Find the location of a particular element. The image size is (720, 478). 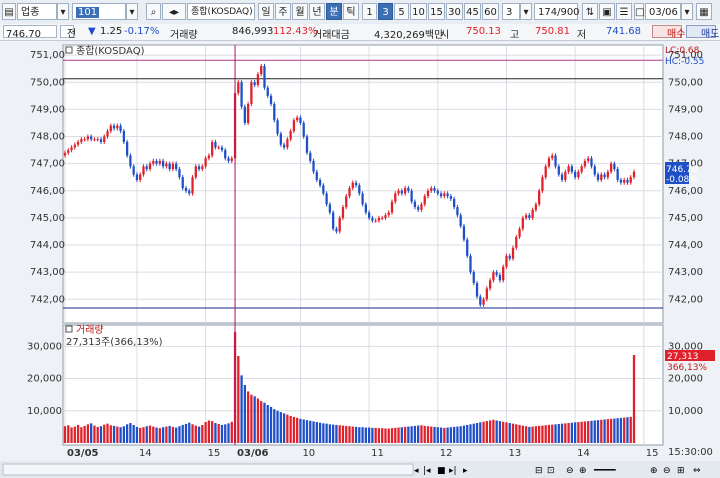

buy-button: 매수 is located at coordinates (668, 32).